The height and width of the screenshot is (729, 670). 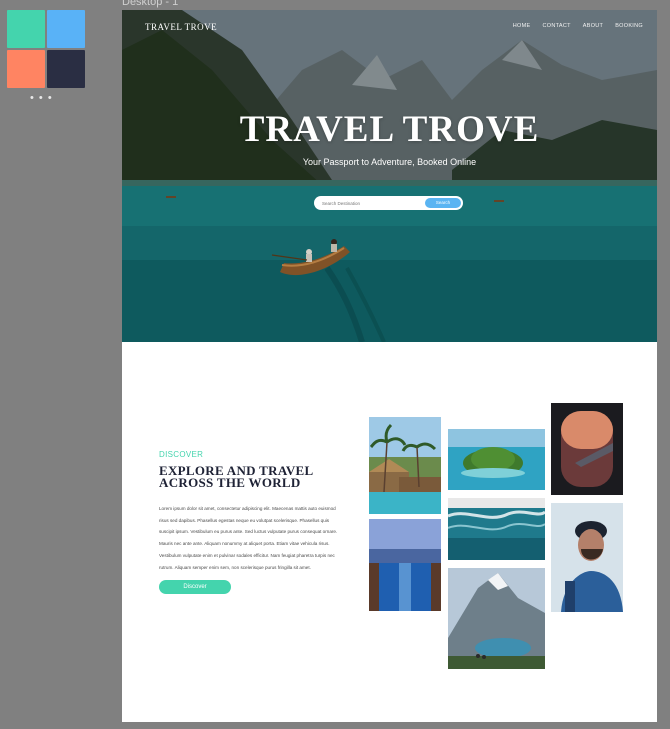 I want to click on more-swatches-icon: • • •, so click(x=41, y=98).